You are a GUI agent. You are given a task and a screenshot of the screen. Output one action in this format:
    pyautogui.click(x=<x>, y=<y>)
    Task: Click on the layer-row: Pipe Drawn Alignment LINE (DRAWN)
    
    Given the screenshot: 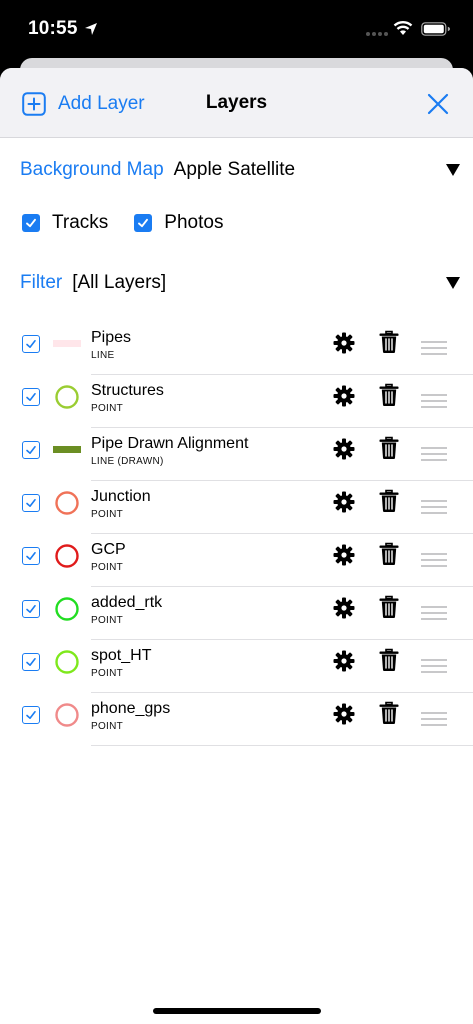 What is the action you would take?
    pyautogui.click(x=236, y=454)
    